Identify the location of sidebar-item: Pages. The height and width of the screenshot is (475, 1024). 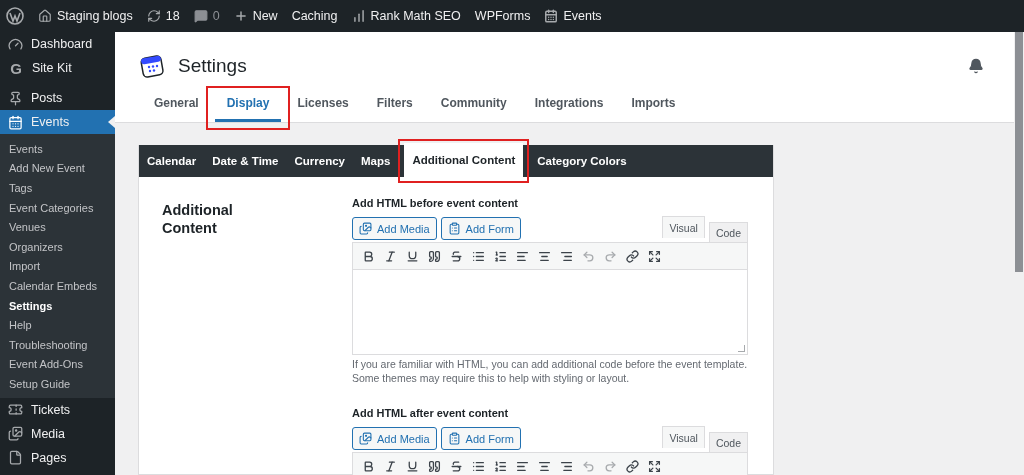
(57, 457).